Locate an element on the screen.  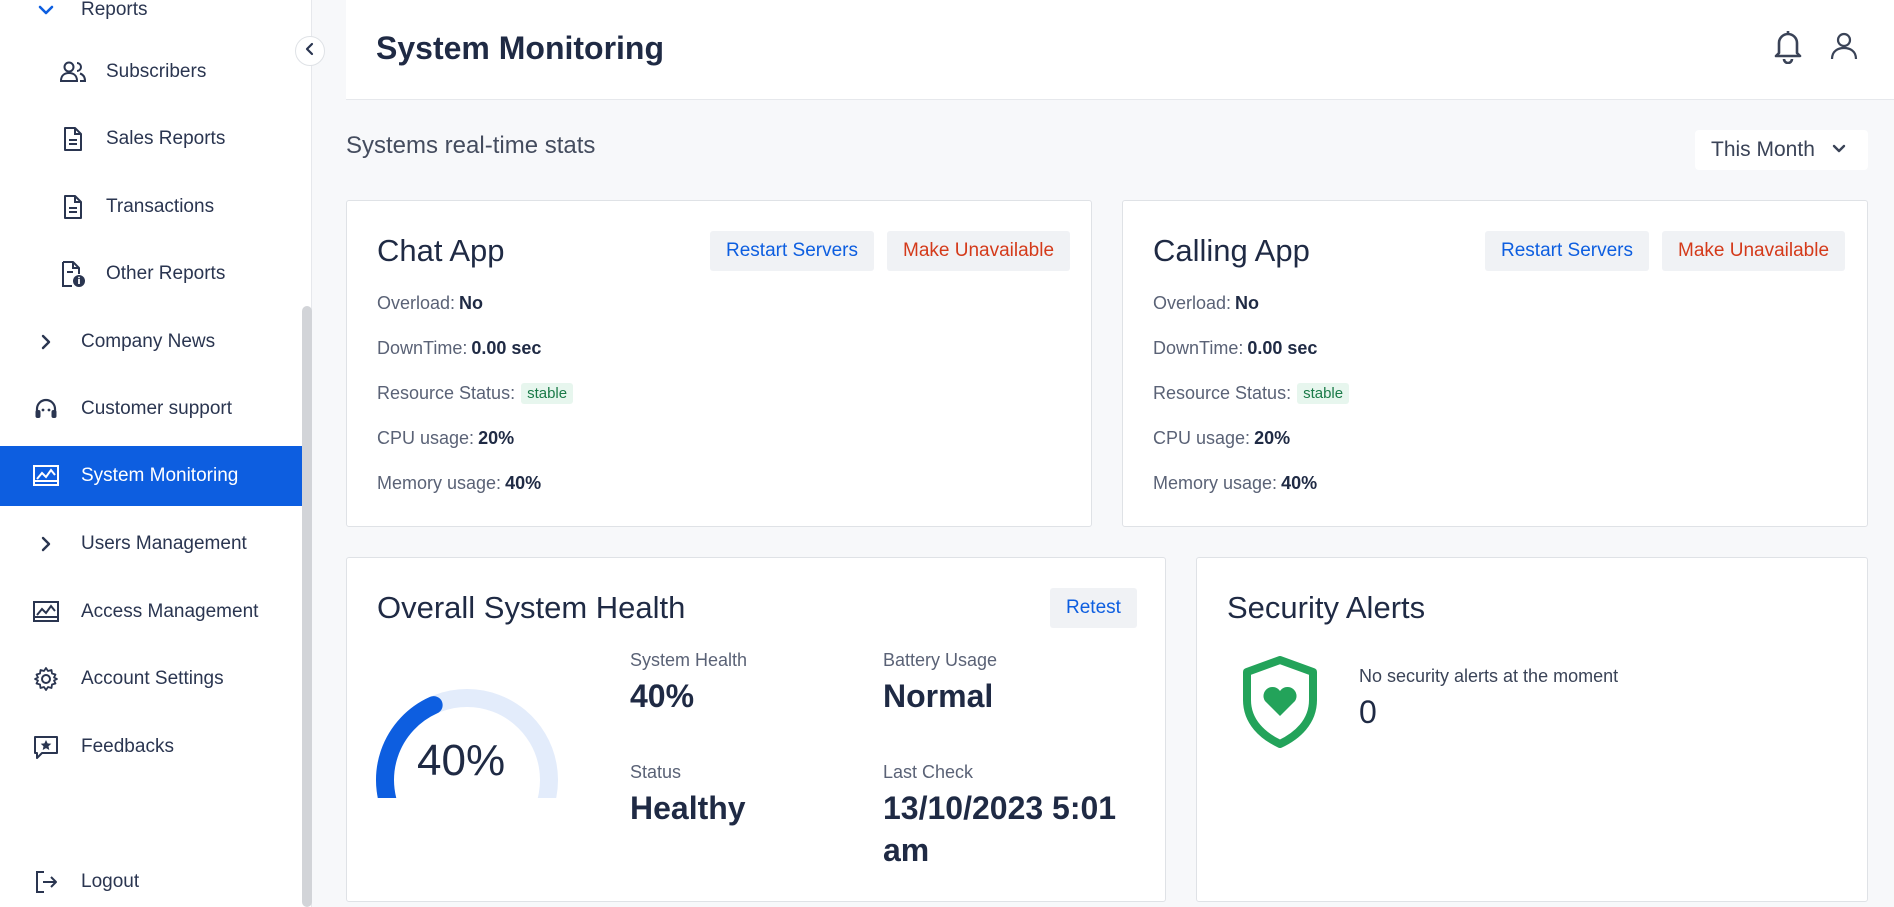
sidebar-item-company-news: Company News is located at coordinates (150, 342).